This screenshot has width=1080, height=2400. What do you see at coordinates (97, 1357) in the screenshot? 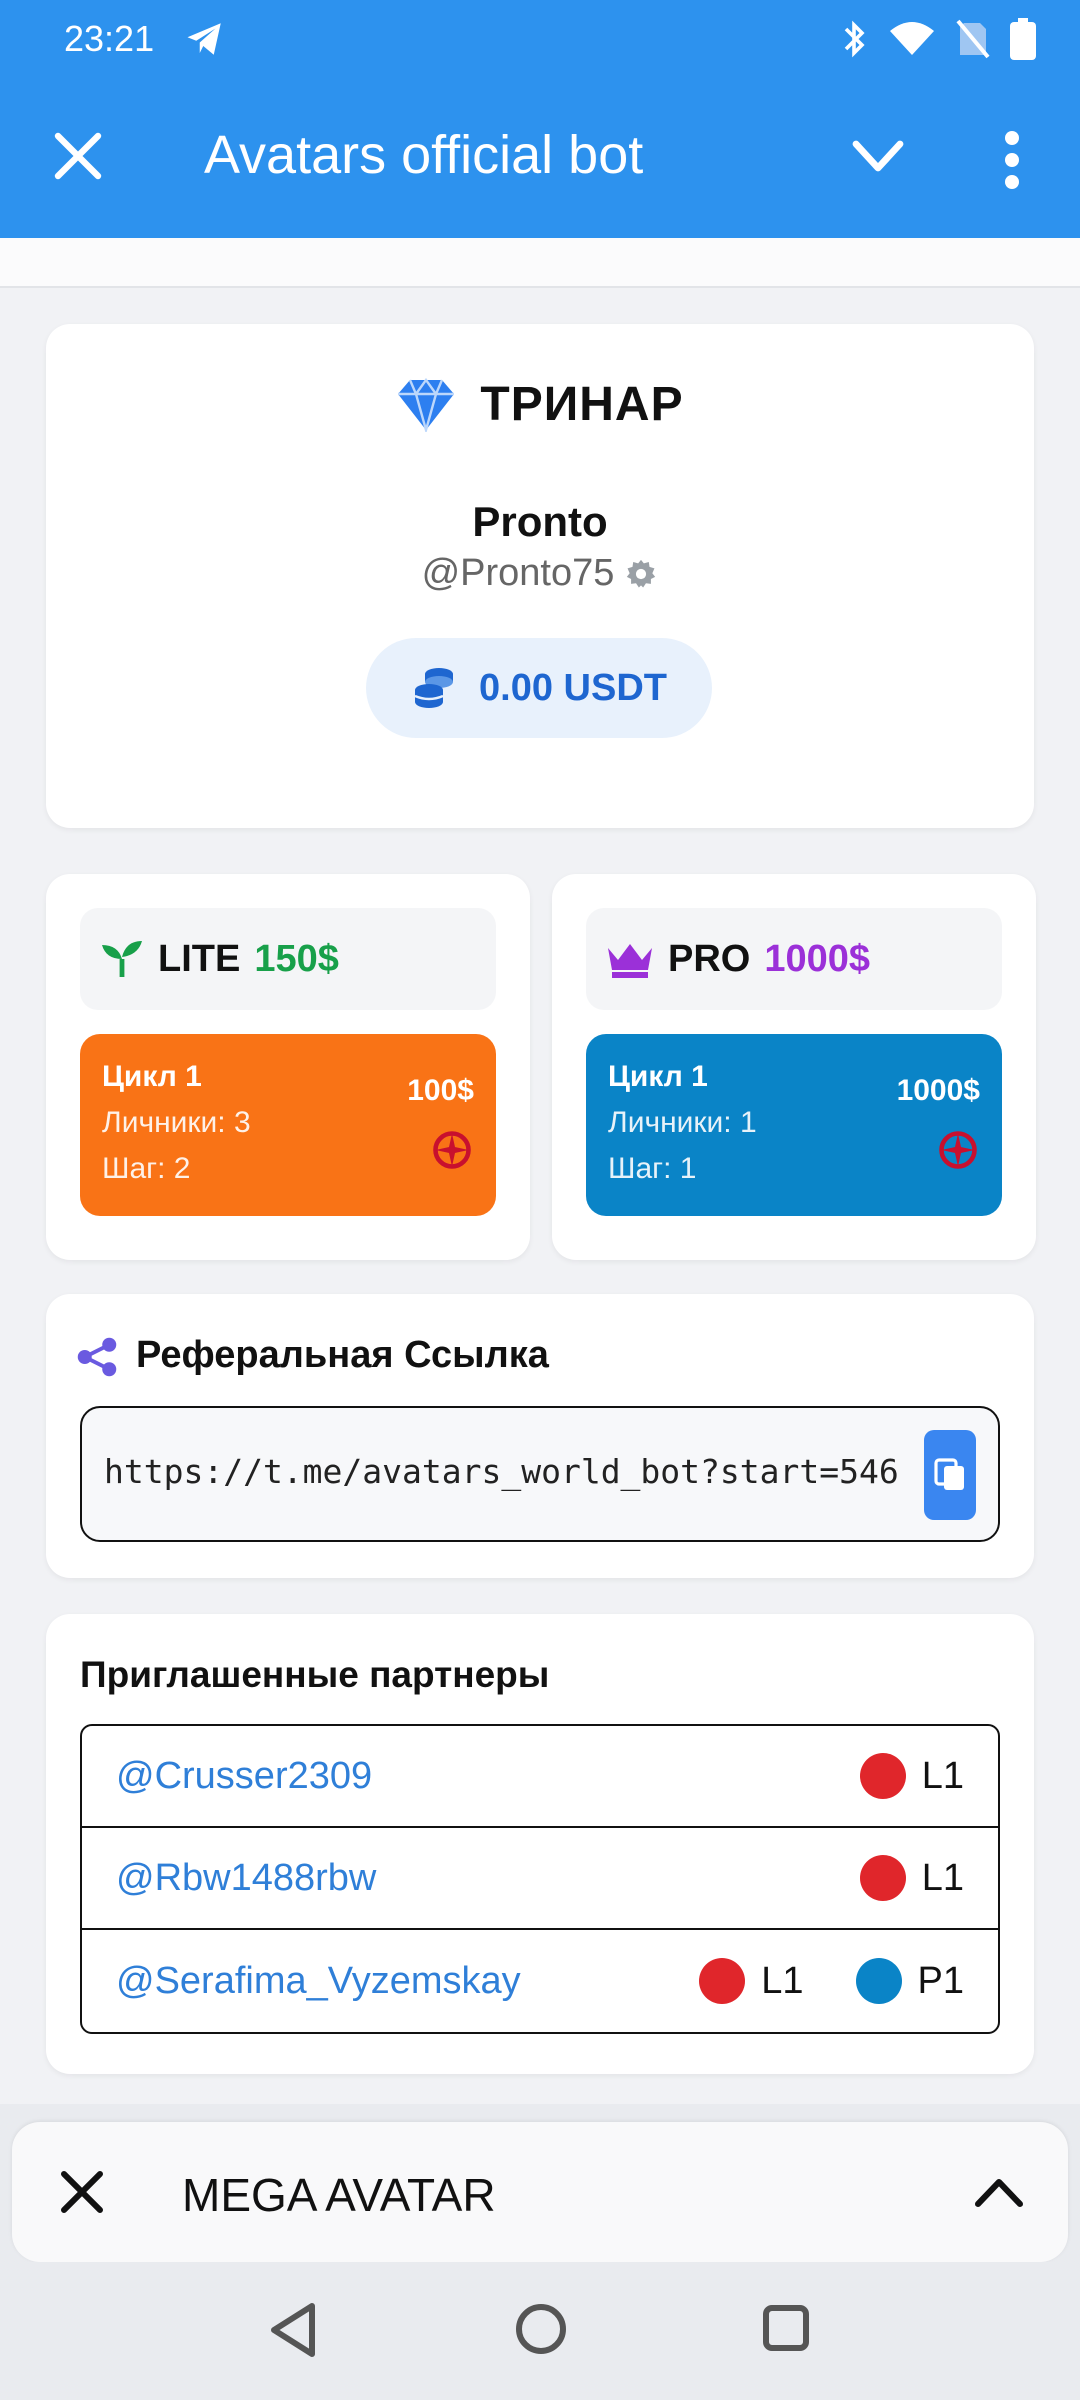
I see `share-icon` at bounding box center [97, 1357].